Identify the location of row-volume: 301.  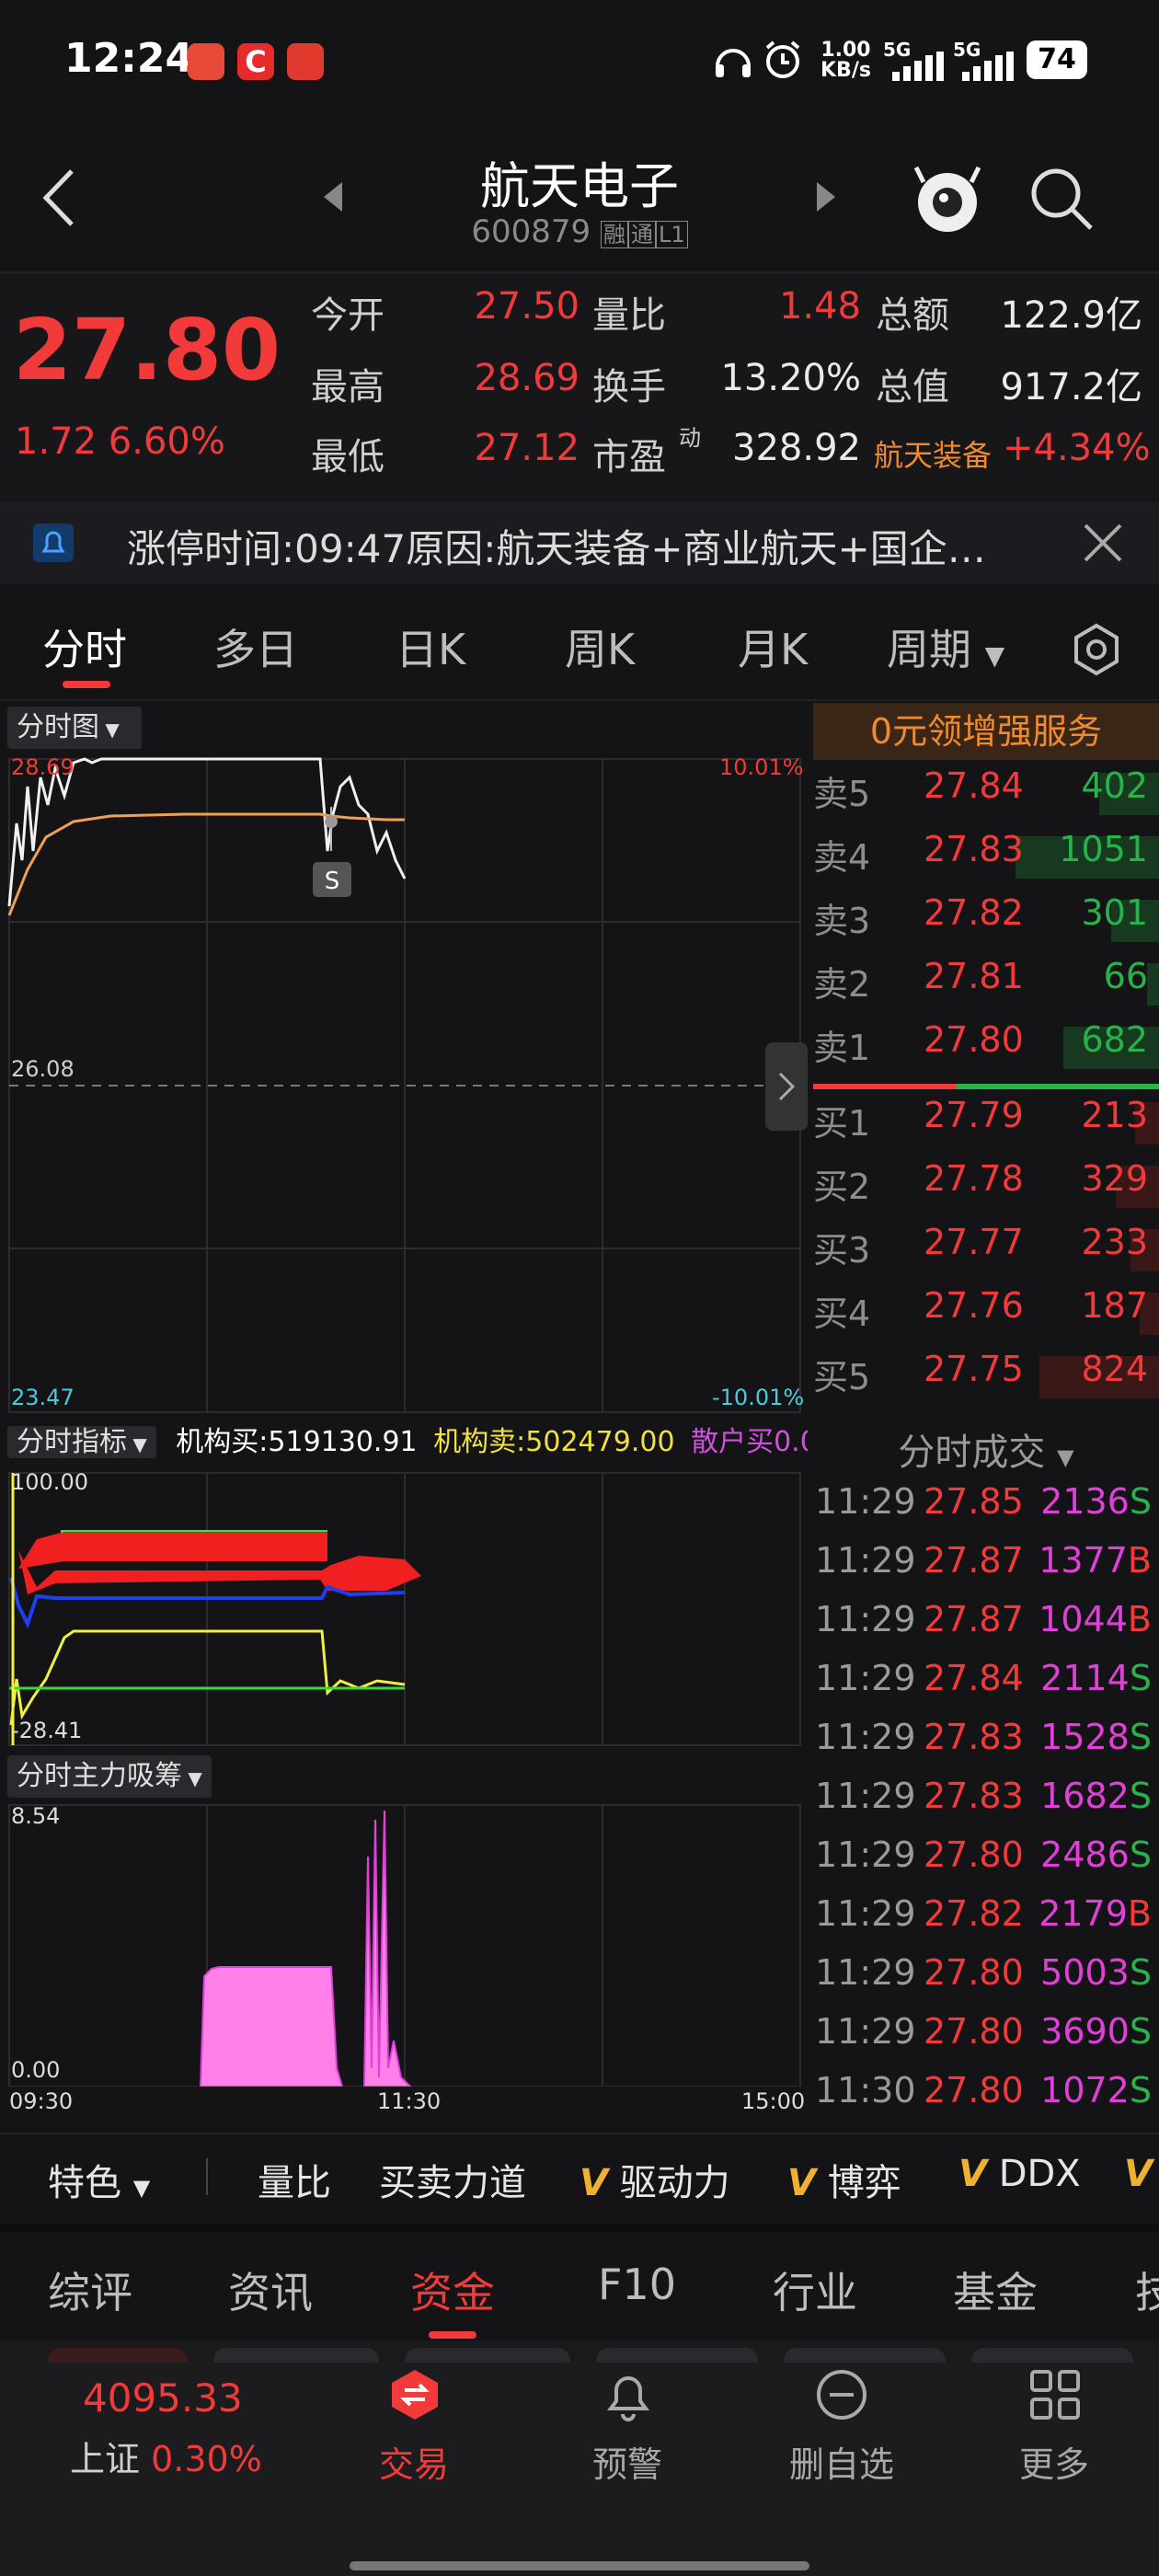
(1114, 912).